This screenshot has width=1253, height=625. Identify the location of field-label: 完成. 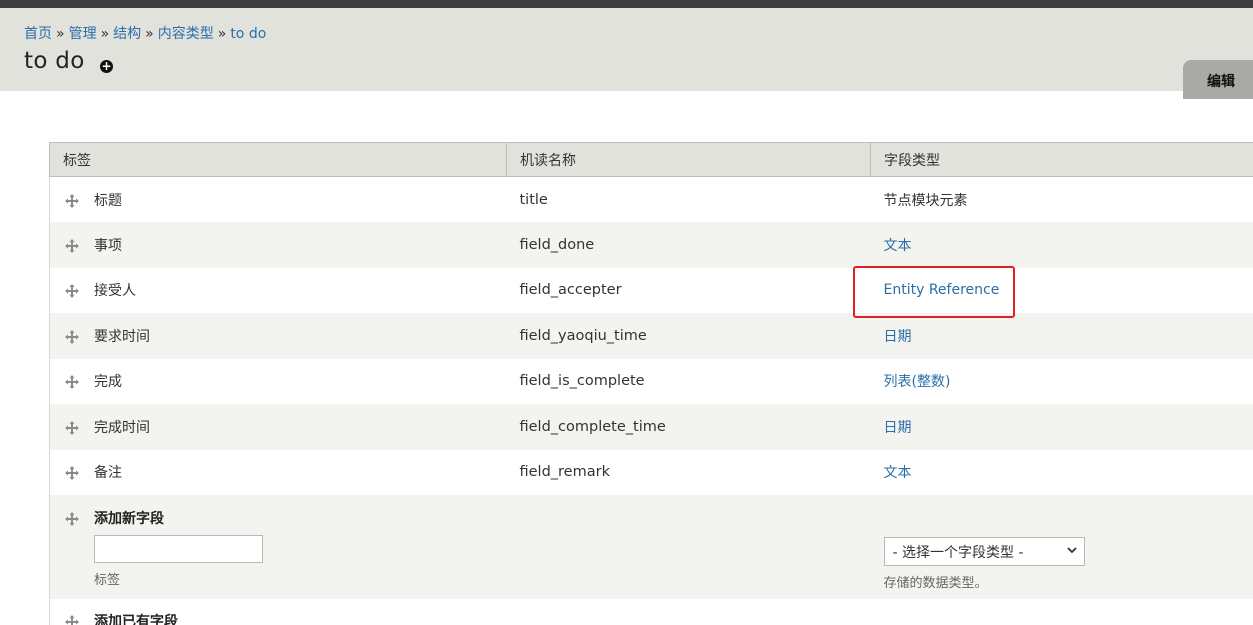
(108, 382).